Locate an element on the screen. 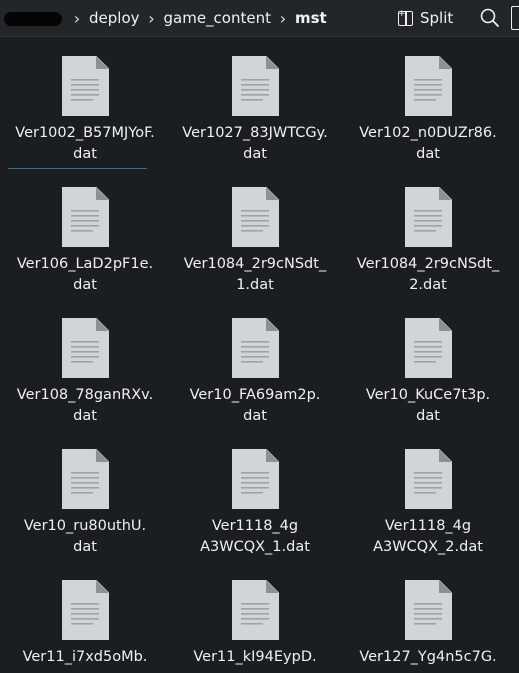 The image size is (519, 673). file-name-line1: Ver10_FA69am2p. is located at coordinates (255, 395).